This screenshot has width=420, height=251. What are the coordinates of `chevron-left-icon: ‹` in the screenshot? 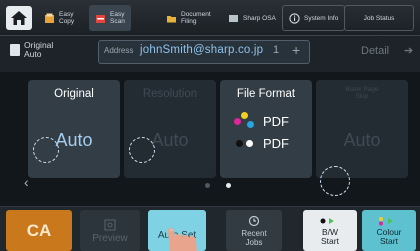 It's located at (26, 182).